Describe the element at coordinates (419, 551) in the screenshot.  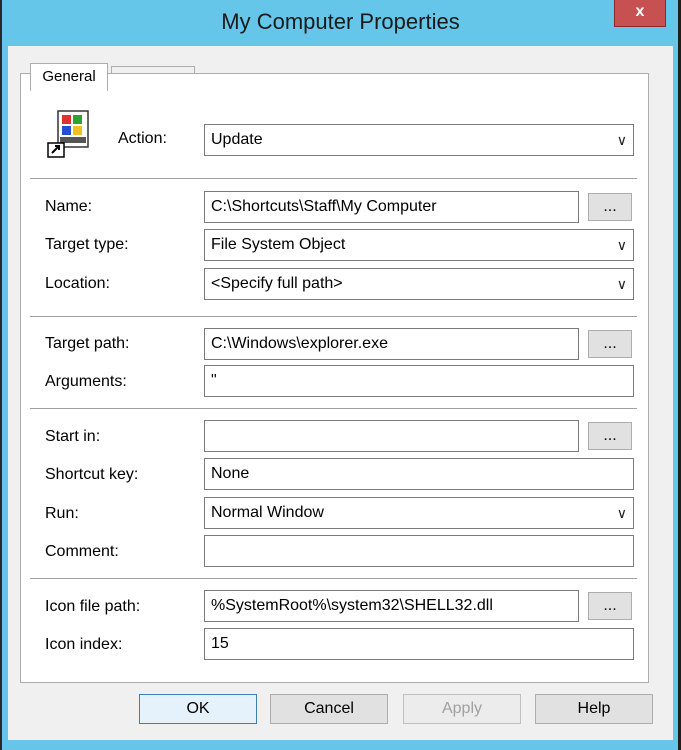
I see `comment-field` at that location.